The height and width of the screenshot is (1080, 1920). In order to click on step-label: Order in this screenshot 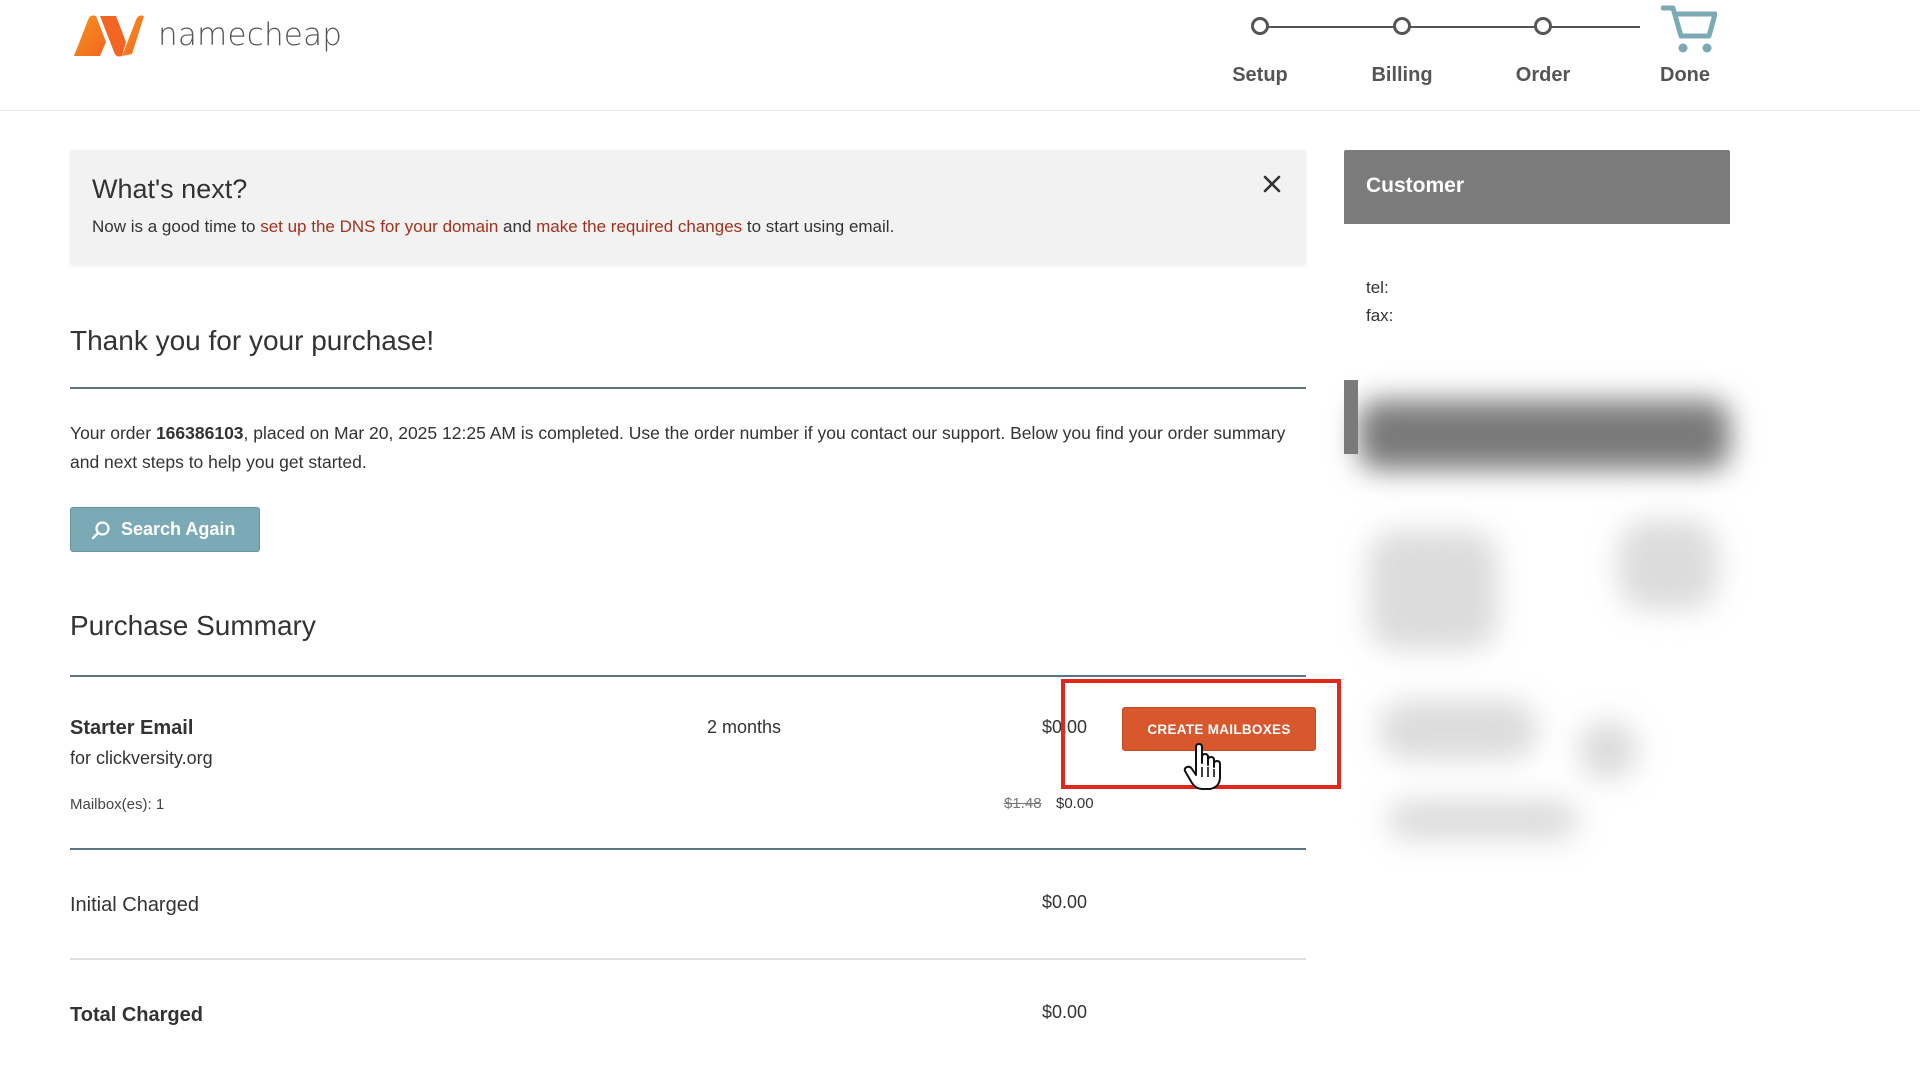, I will do `click(1543, 75)`.